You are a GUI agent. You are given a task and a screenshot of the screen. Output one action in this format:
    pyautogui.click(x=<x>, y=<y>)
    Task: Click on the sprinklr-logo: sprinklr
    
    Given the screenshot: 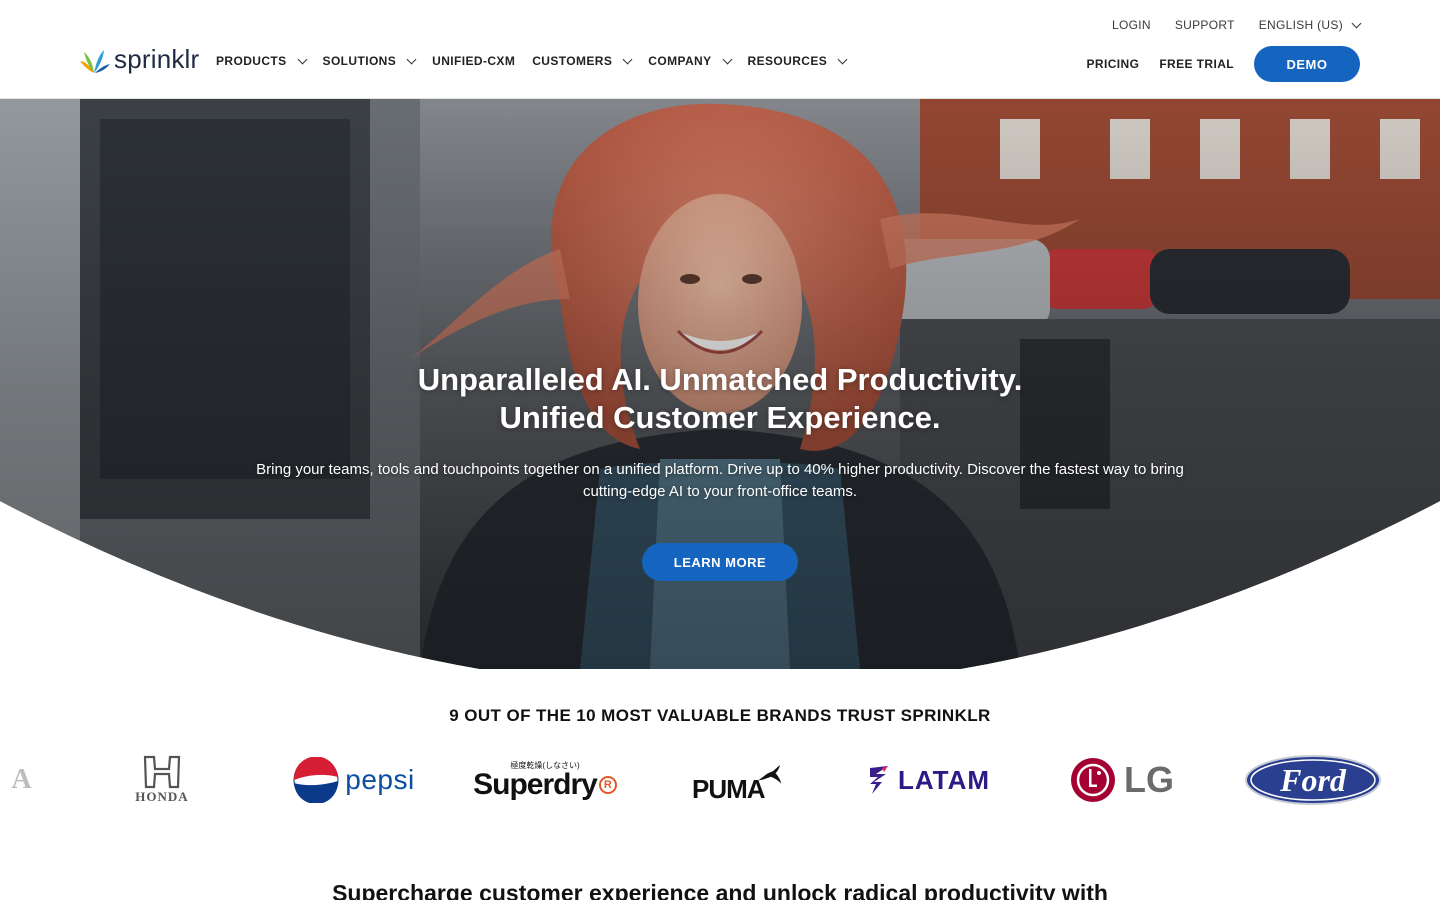 What is the action you would take?
    pyautogui.click(x=140, y=59)
    